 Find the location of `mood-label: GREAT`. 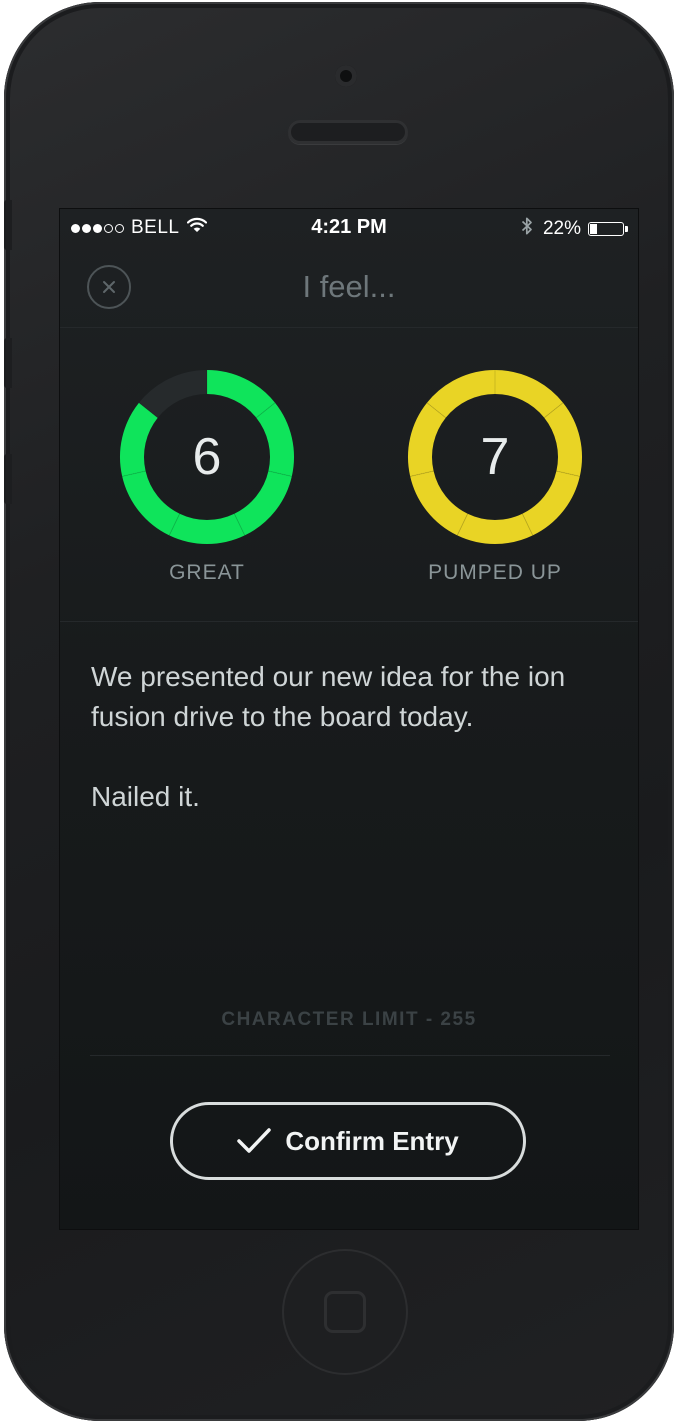

mood-label: GREAT is located at coordinates (207, 572).